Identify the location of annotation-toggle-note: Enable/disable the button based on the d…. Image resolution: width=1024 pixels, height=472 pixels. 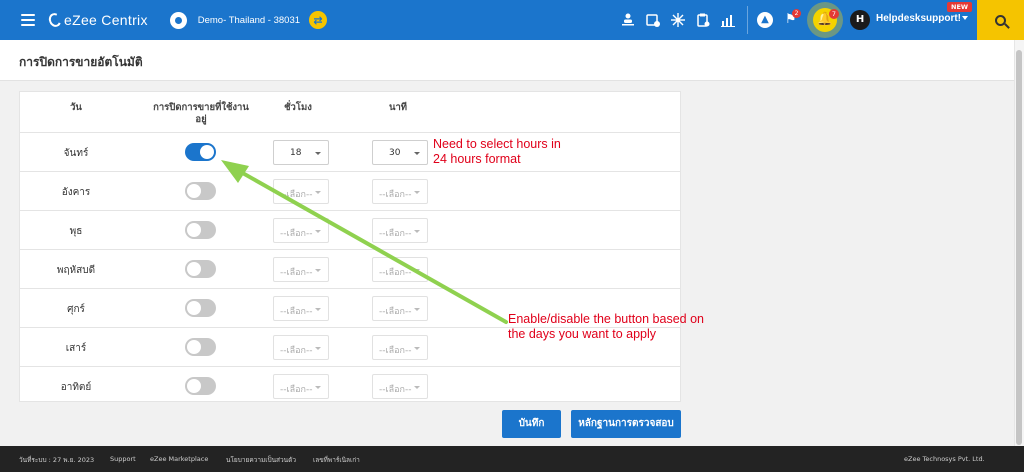
(606, 327).